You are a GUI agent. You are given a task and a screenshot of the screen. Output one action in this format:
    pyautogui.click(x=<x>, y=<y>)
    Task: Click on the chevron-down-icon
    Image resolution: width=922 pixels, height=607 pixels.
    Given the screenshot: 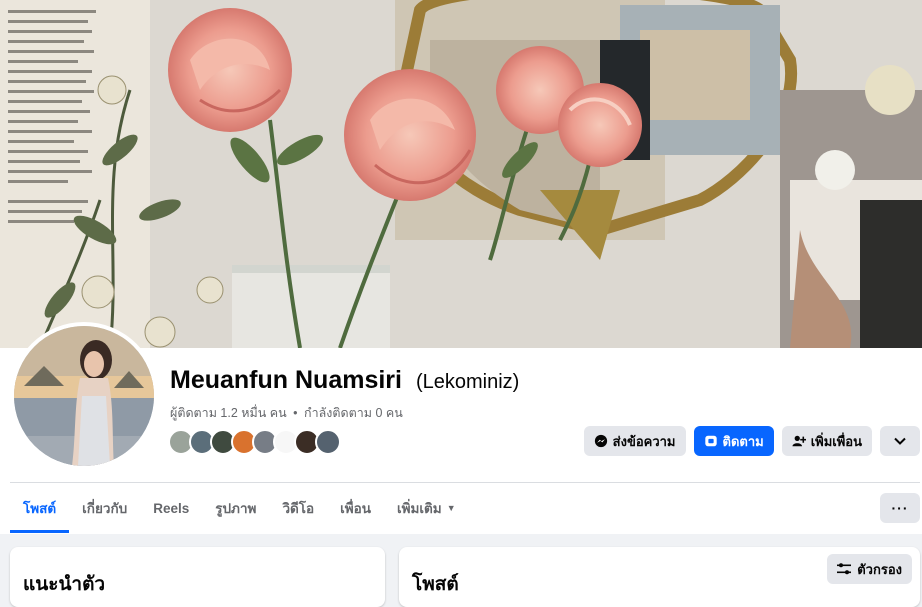 What is the action you would take?
    pyautogui.click(x=900, y=441)
    